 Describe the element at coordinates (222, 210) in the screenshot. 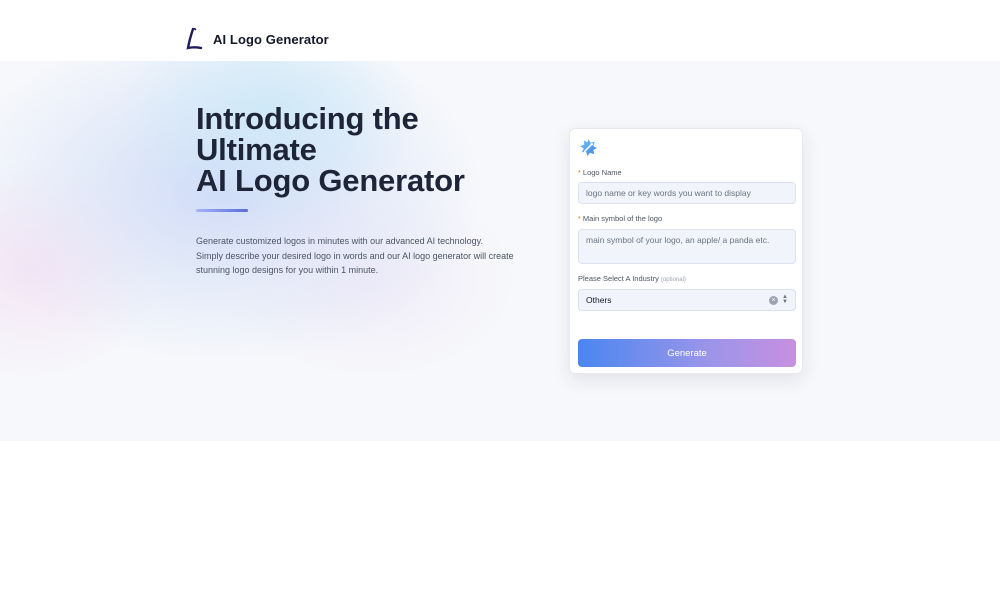

I see `headline-underline` at that location.